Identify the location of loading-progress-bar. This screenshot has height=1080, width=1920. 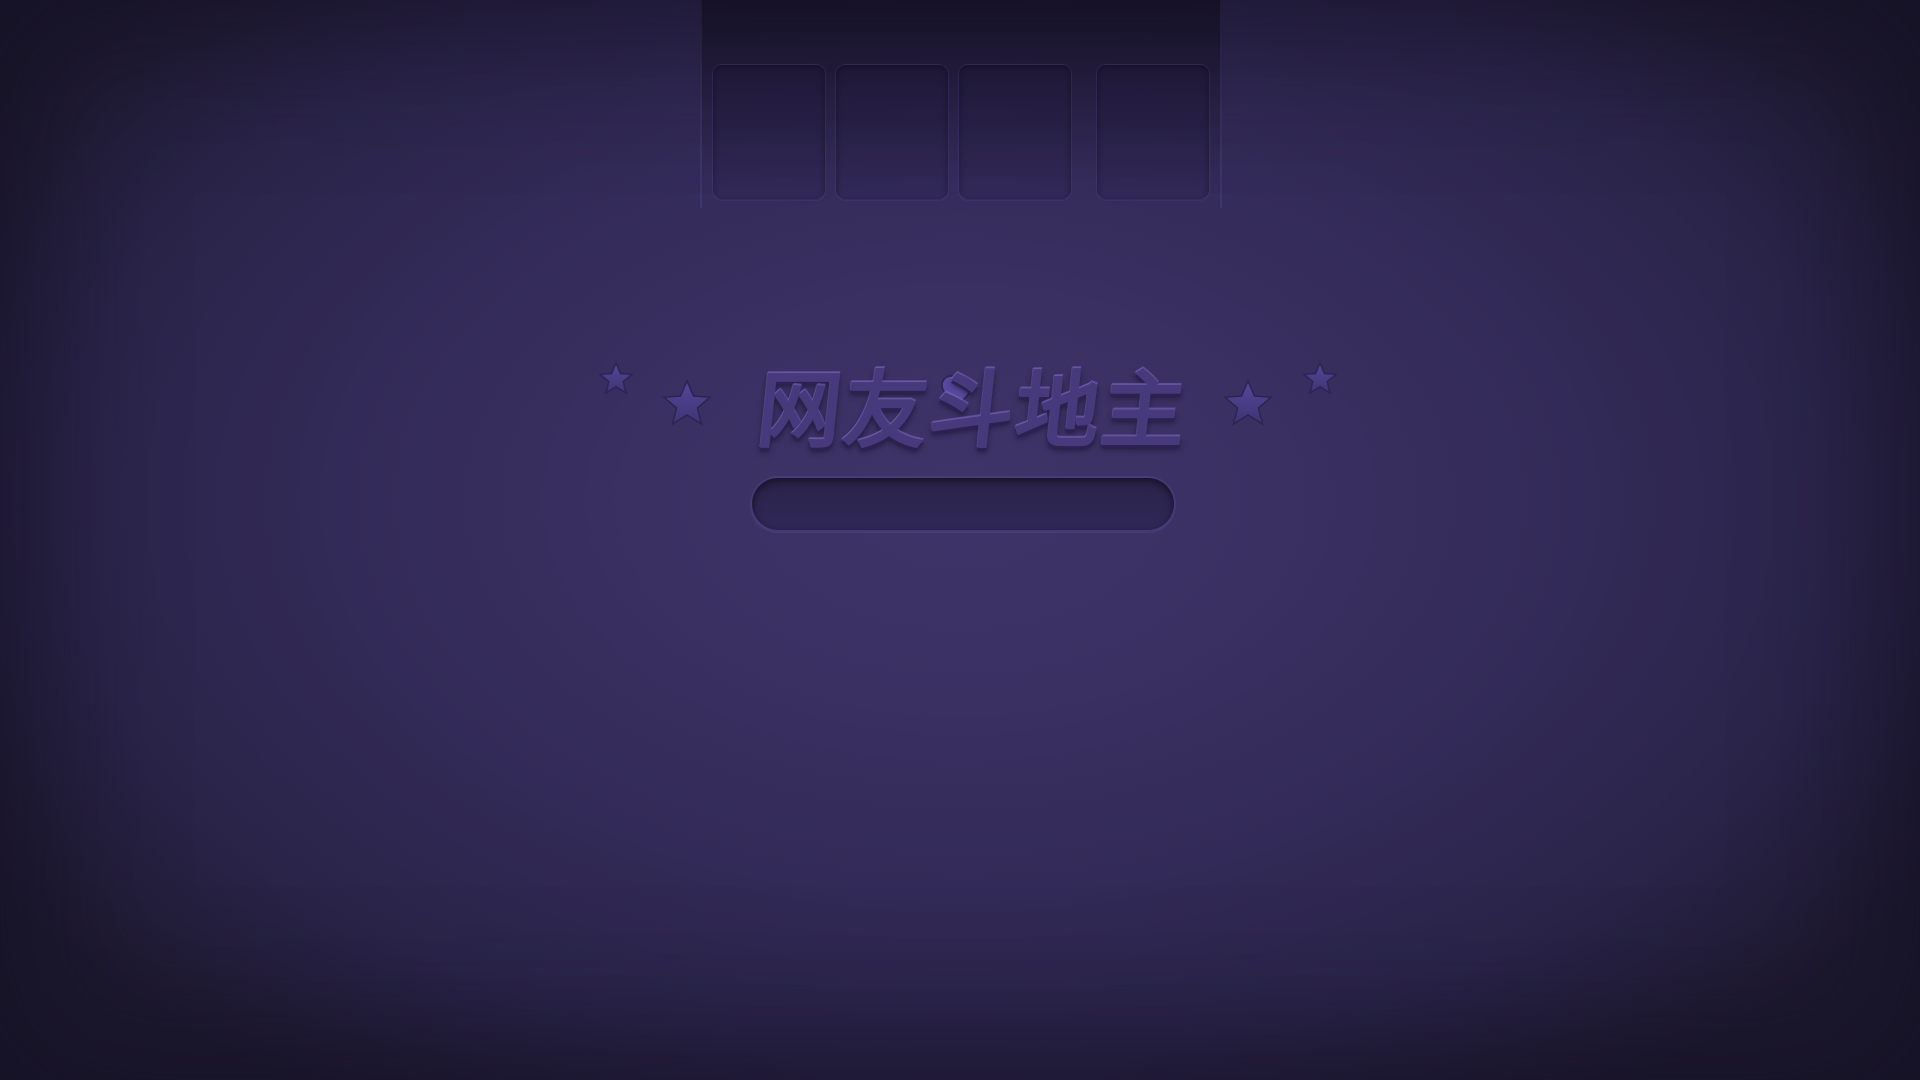
(963, 504).